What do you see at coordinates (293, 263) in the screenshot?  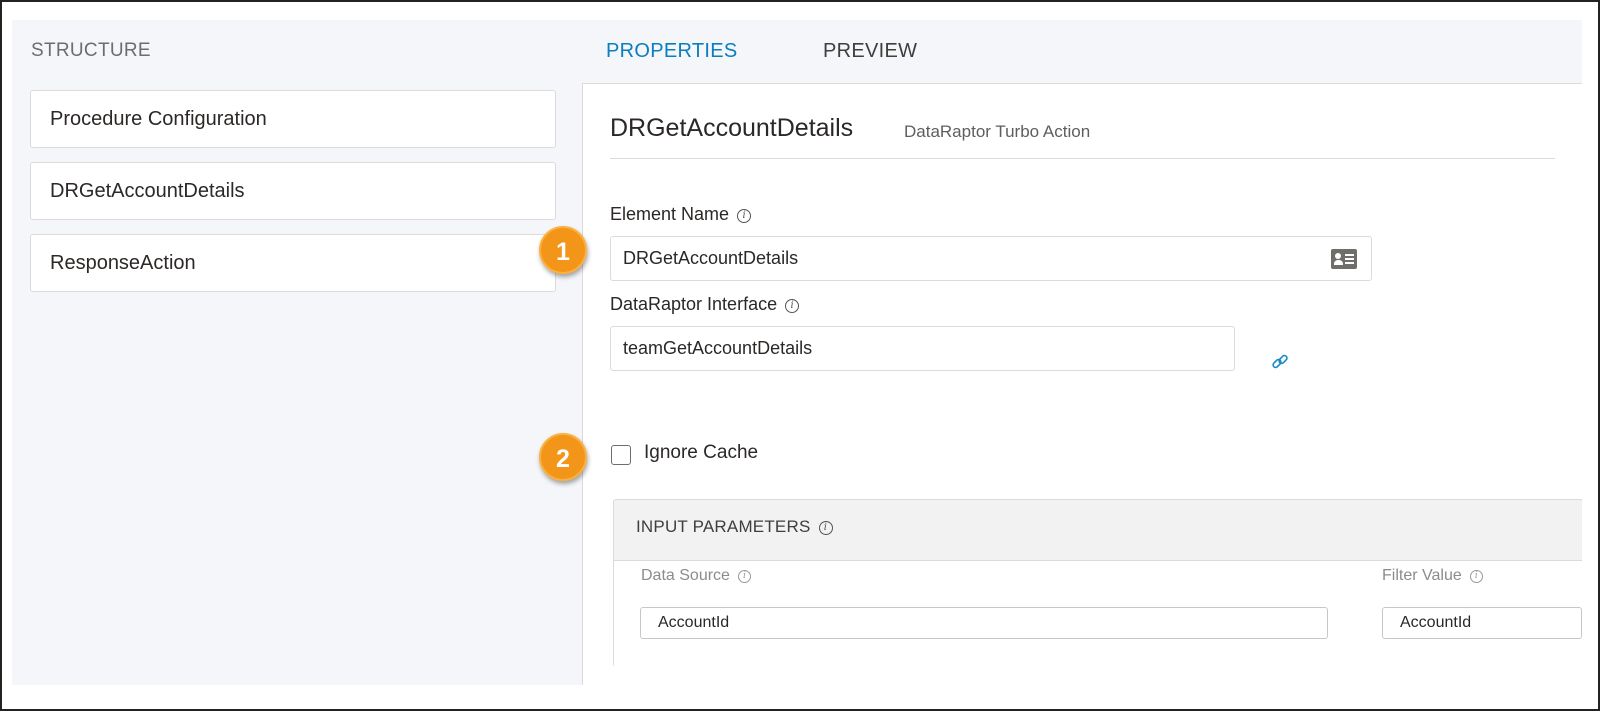 I see `structure-item-responseaction: ResponseAction` at bounding box center [293, 263].